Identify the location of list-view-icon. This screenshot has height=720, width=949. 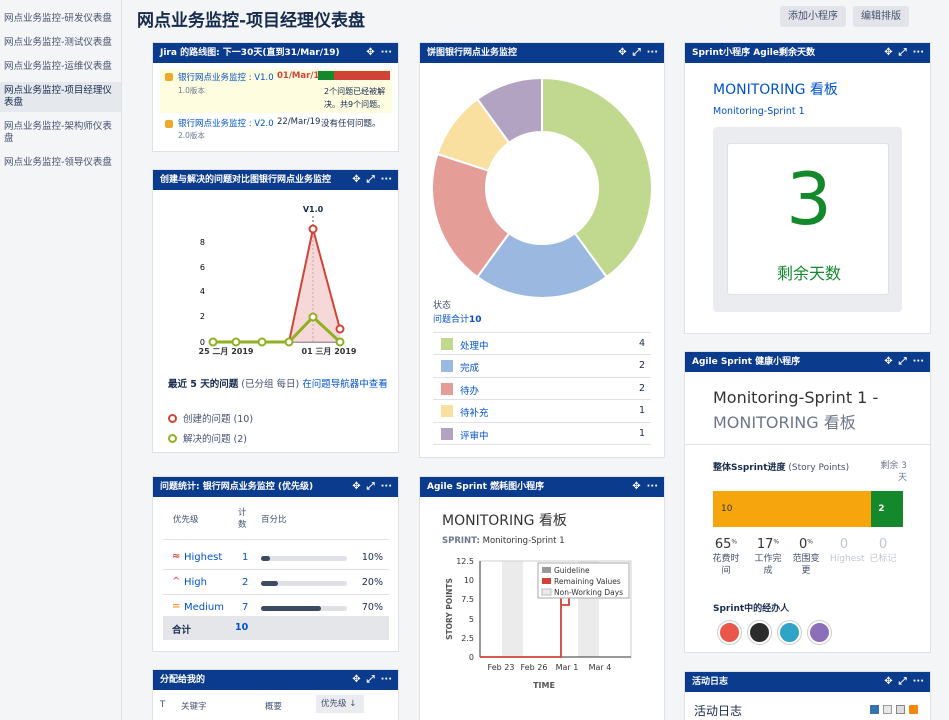
(874, 709).